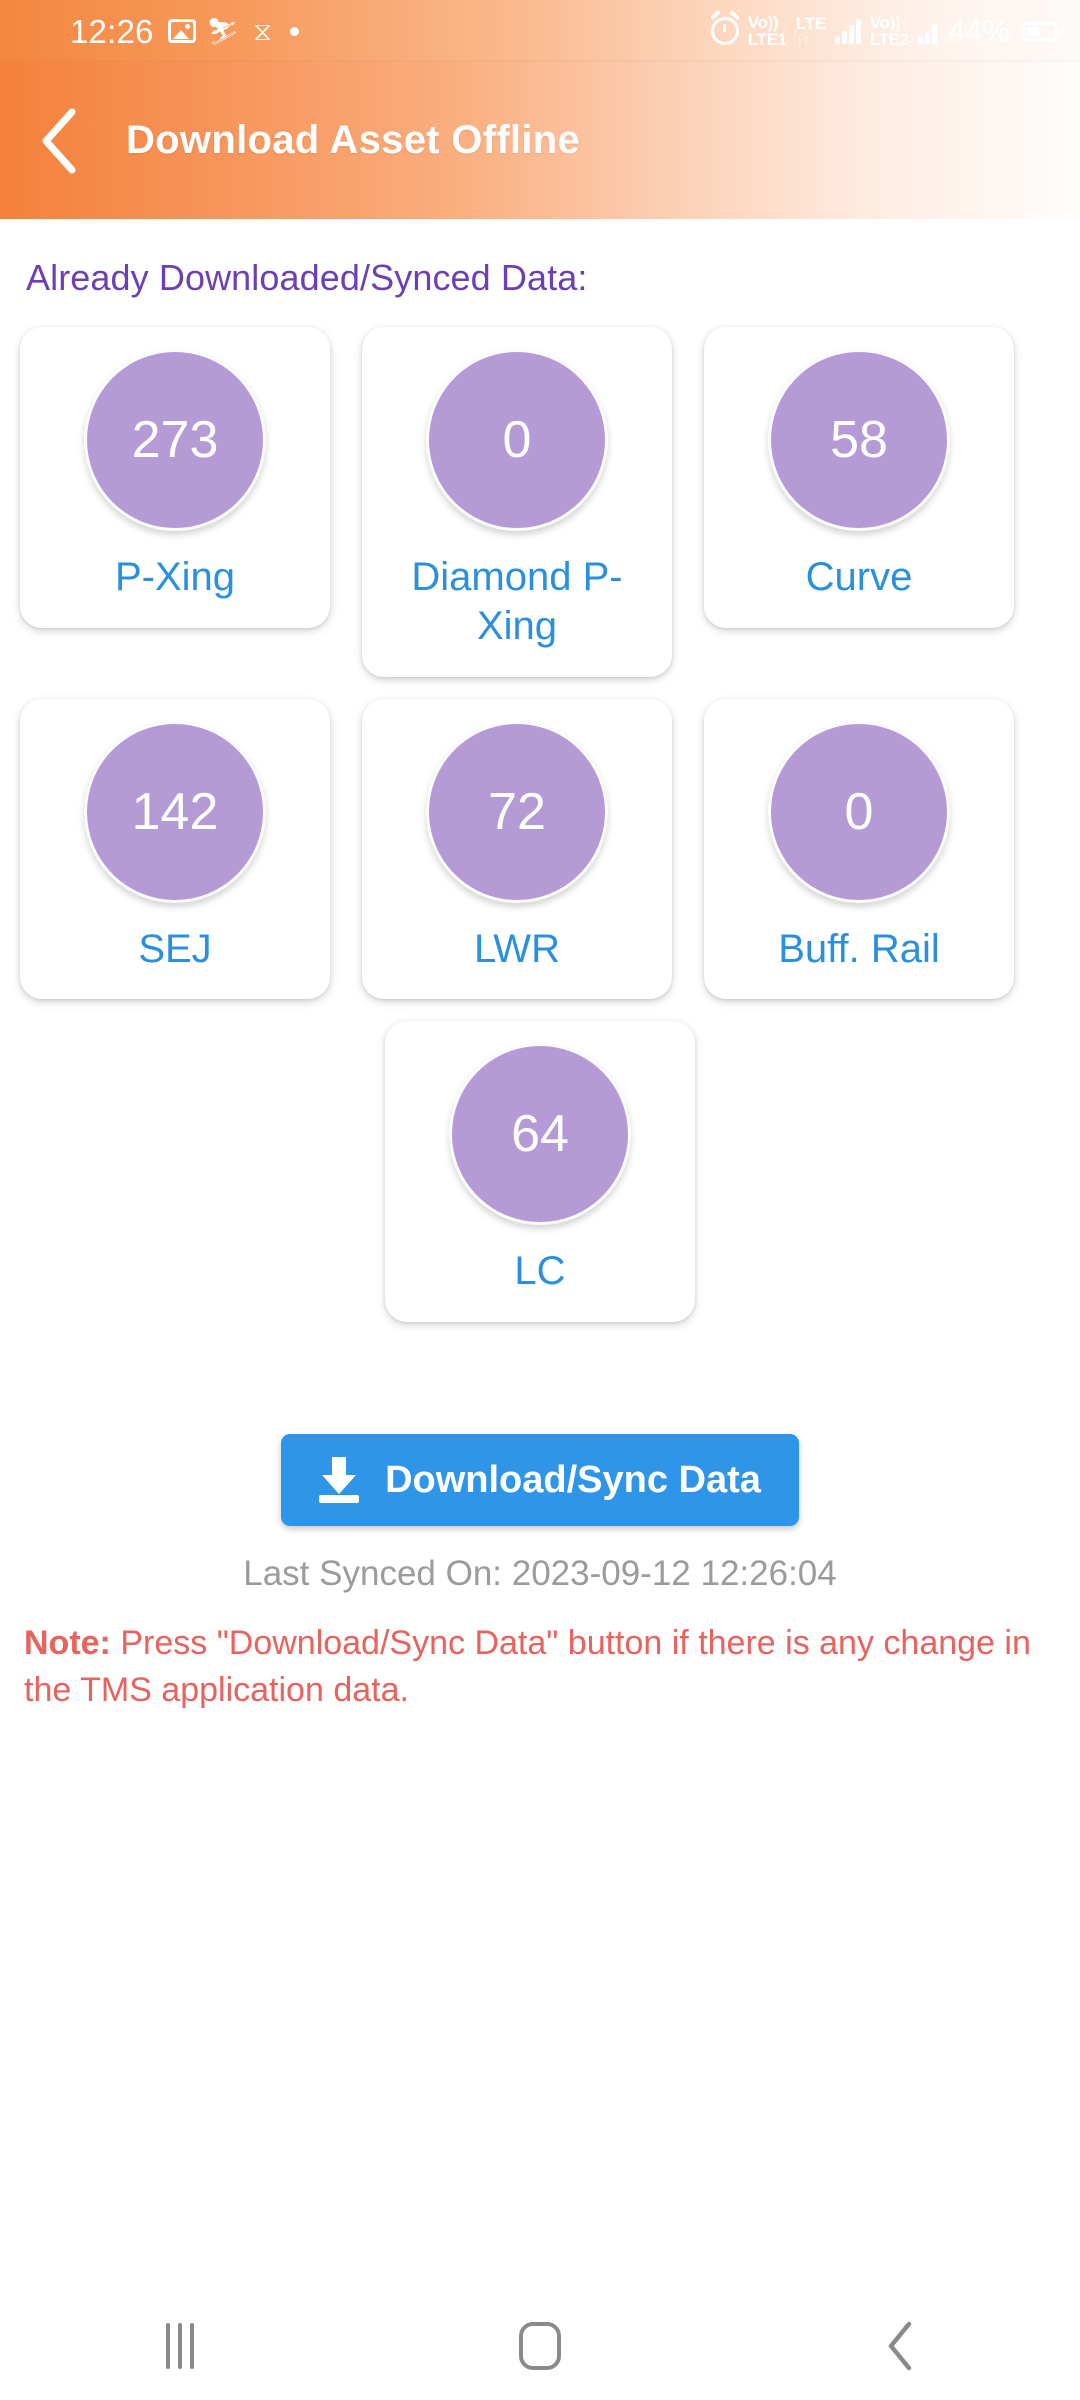  Describe the element at coordinates (307, 277) in the screenshot. I see `section-title: Already Downloaded/Synced Data:` at that location.